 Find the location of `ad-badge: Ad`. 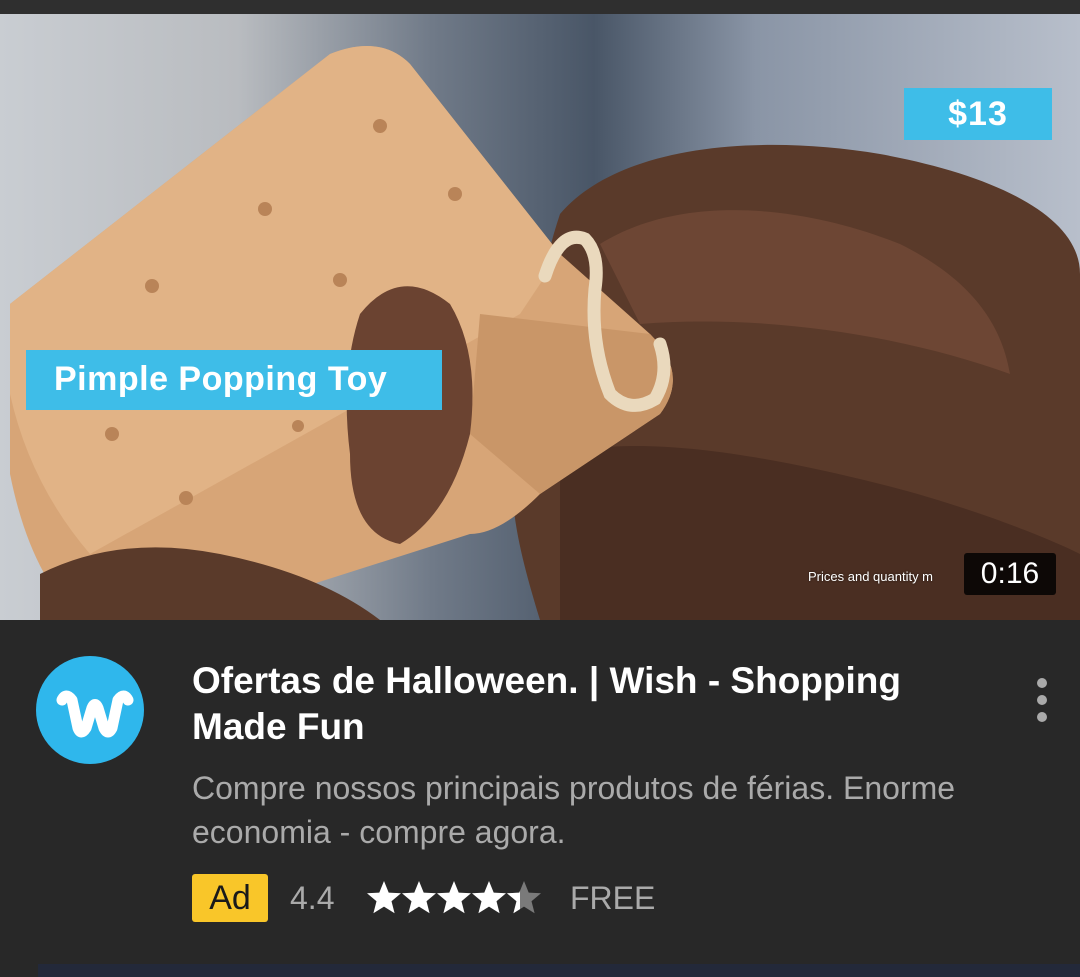

ad-badge: Ad is located at coordinates (230, 898).